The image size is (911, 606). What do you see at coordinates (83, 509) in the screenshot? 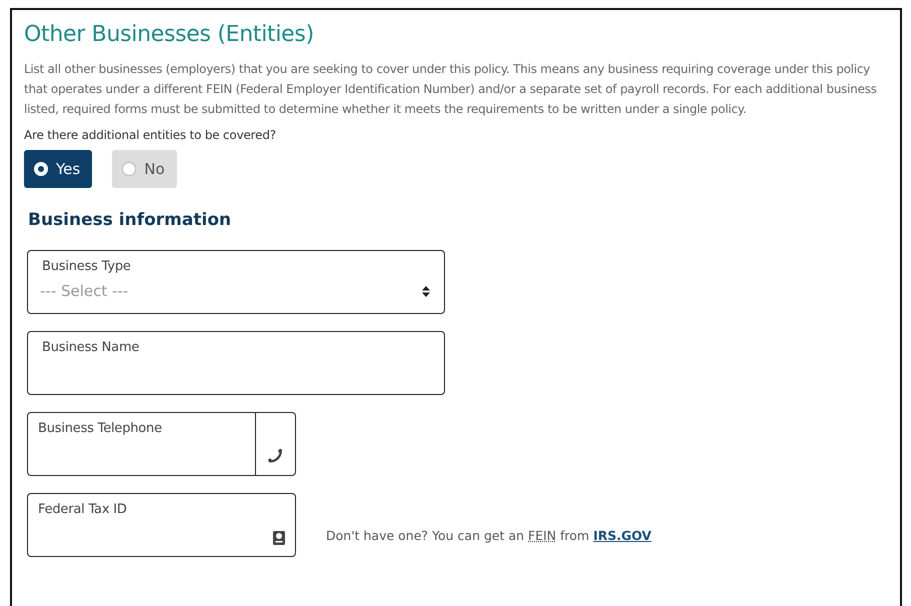
I see `field-label: Federal Tax ID` at bounding box center [83, 509].